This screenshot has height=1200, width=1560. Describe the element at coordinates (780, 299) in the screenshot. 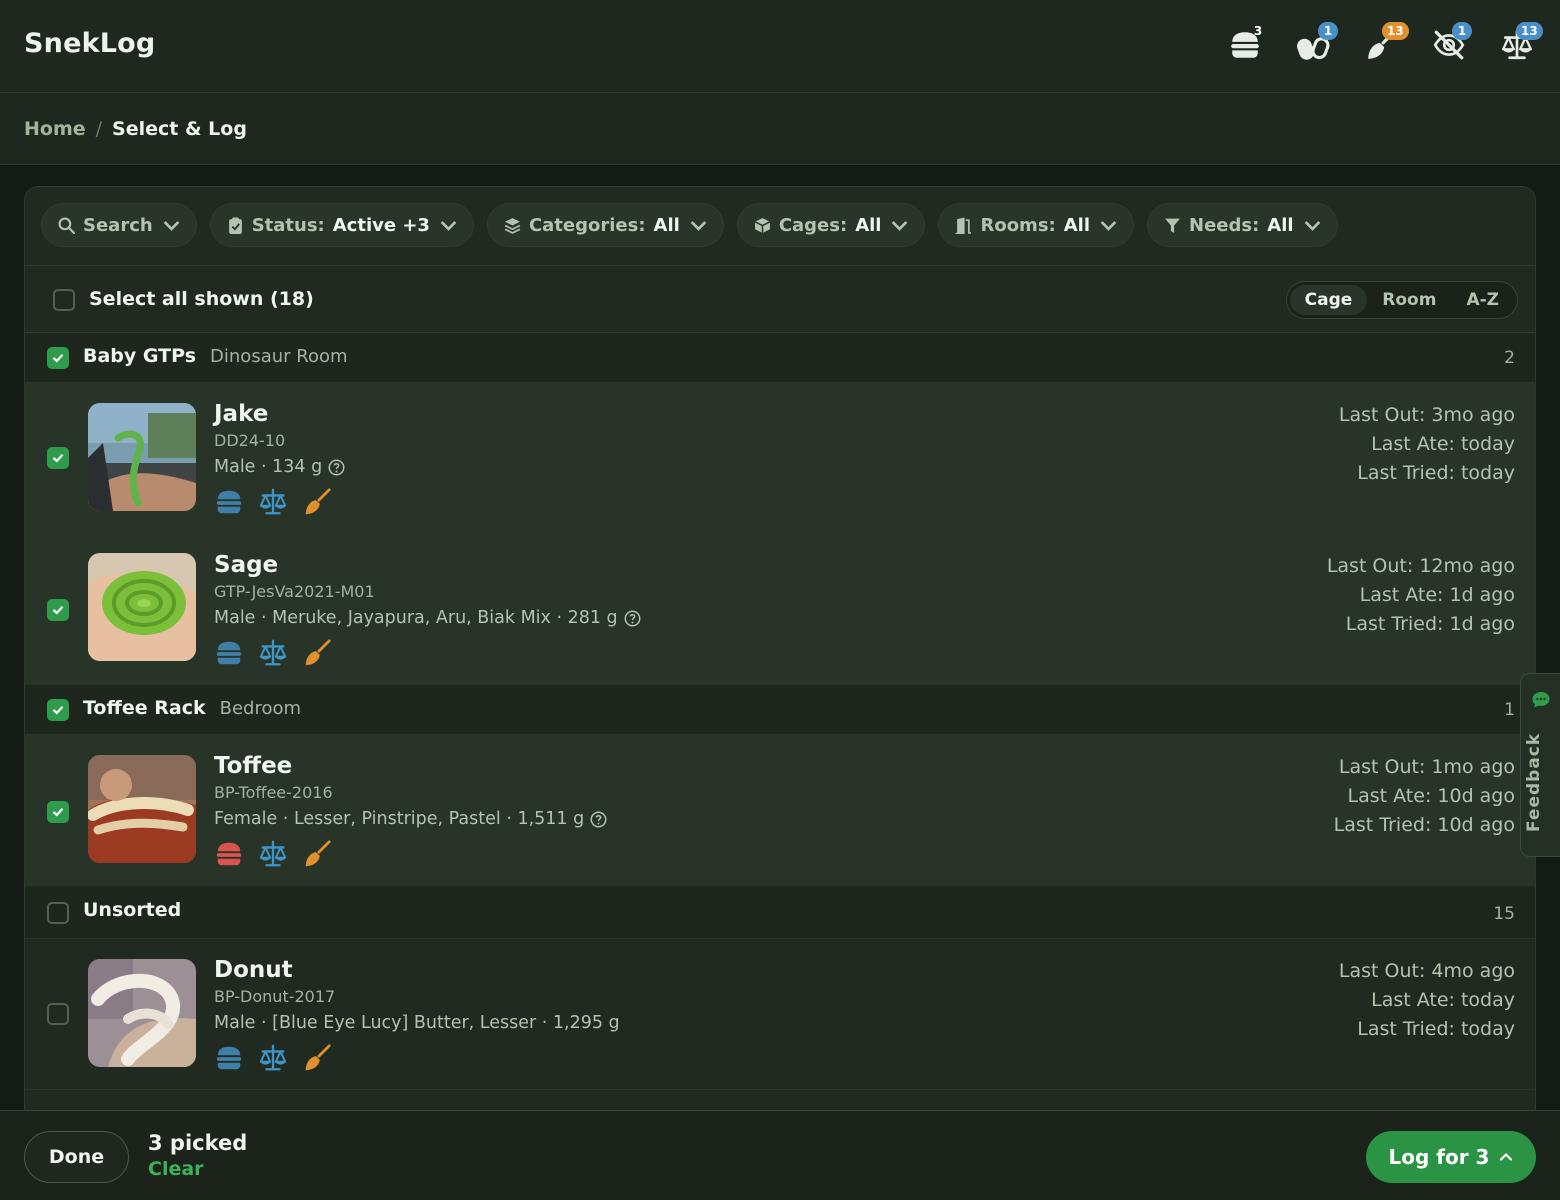

I see `select-all-bar: Select all shown (18) Cage Room A-Z` at that location.